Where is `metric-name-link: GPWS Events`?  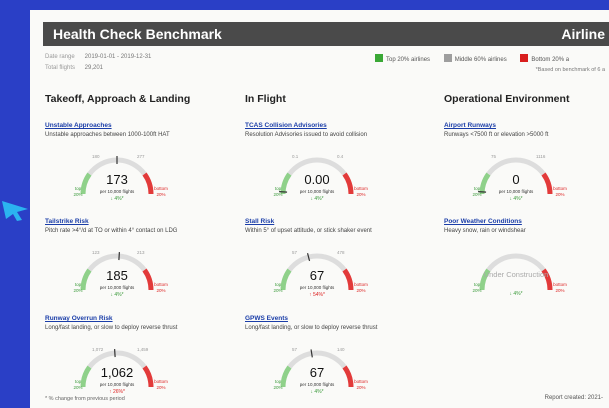
metric-name-link: GPWS Events is located at coordinates (332, 318).